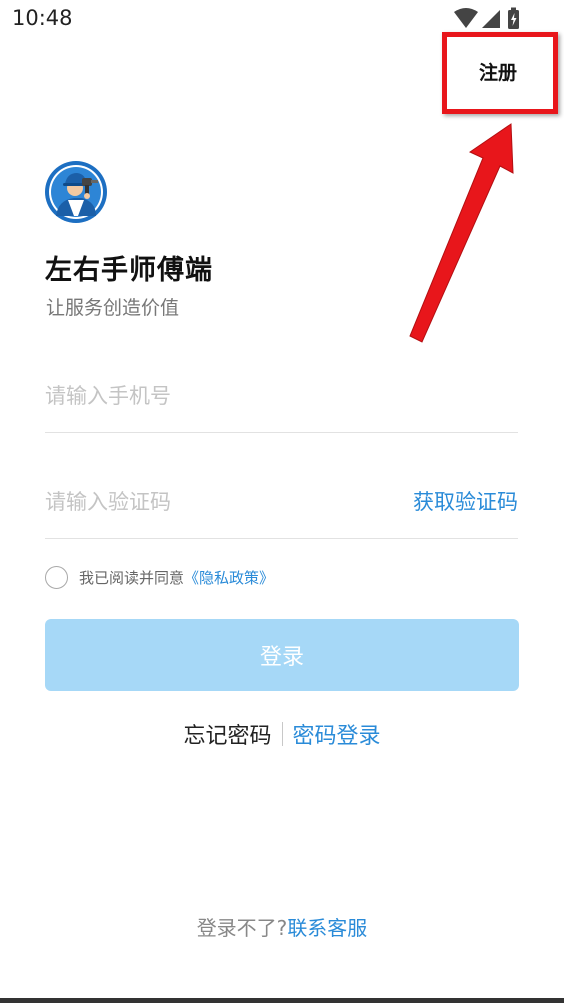 Image resolution: width=564 pixels, height=1003 pixels. What do you see at coordinates (215, 502) in the screenshot?
I see `verification-code-input` at bounding box center [215, 502].